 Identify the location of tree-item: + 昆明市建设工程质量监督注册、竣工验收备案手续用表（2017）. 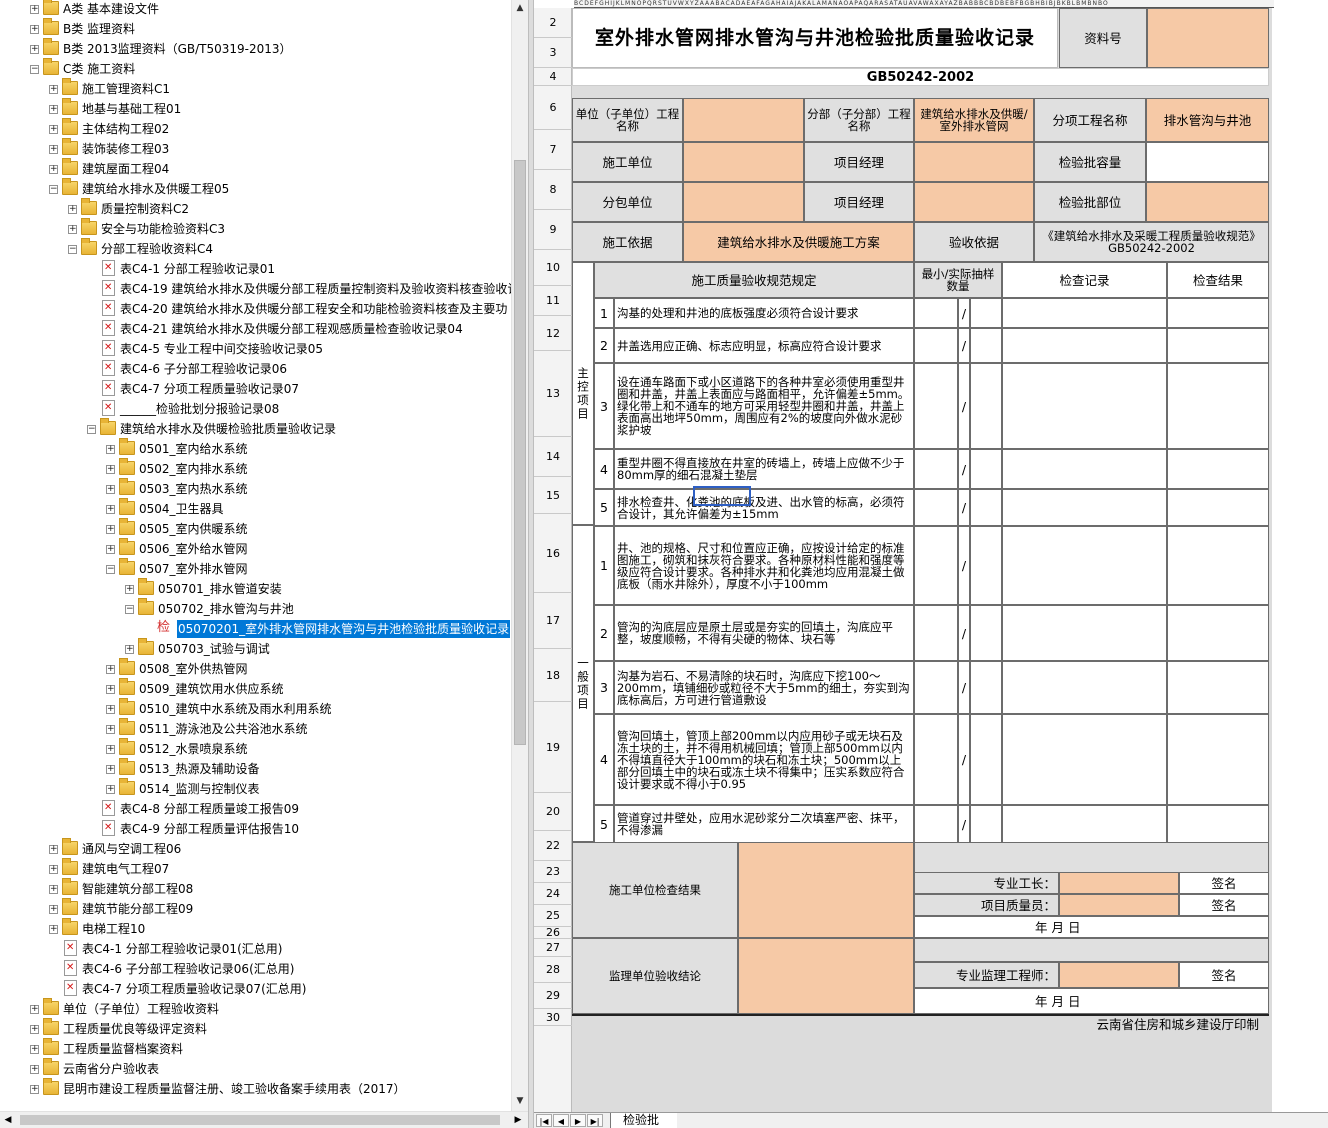
(256, 1088).